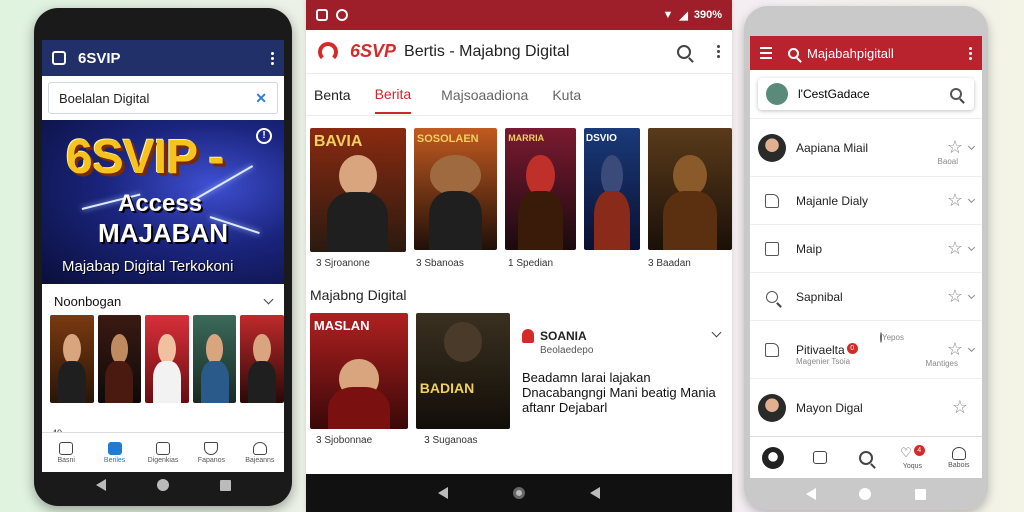  I want to click on nav-item-profile: Babois, so click(959, 457).